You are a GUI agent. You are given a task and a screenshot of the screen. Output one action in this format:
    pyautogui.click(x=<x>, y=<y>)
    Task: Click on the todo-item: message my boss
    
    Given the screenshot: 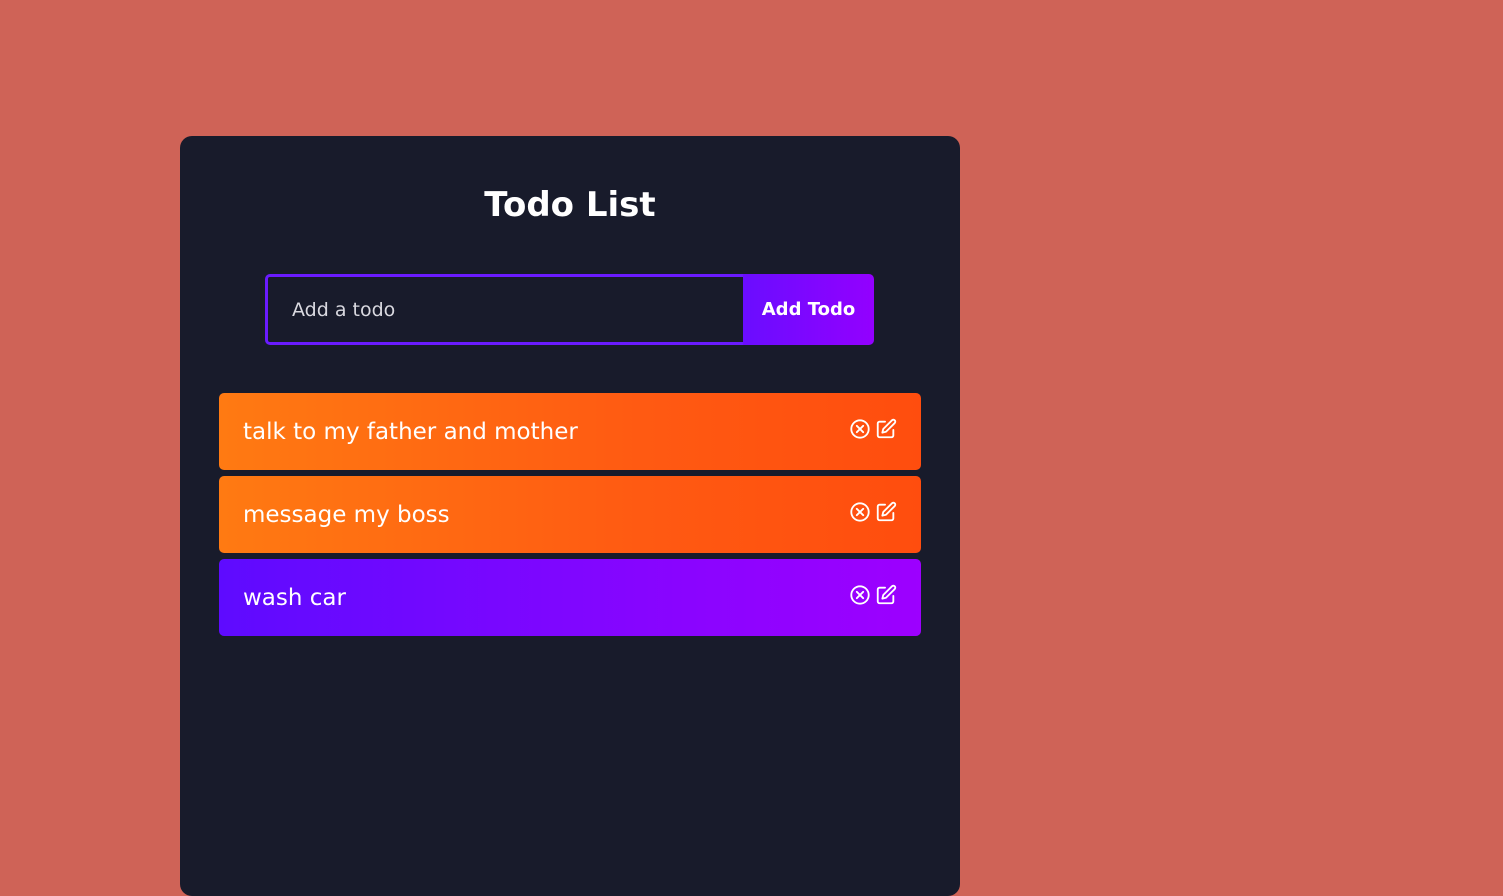 What is the action you would take?
    pyautogui.click(x=570, y=514)
    